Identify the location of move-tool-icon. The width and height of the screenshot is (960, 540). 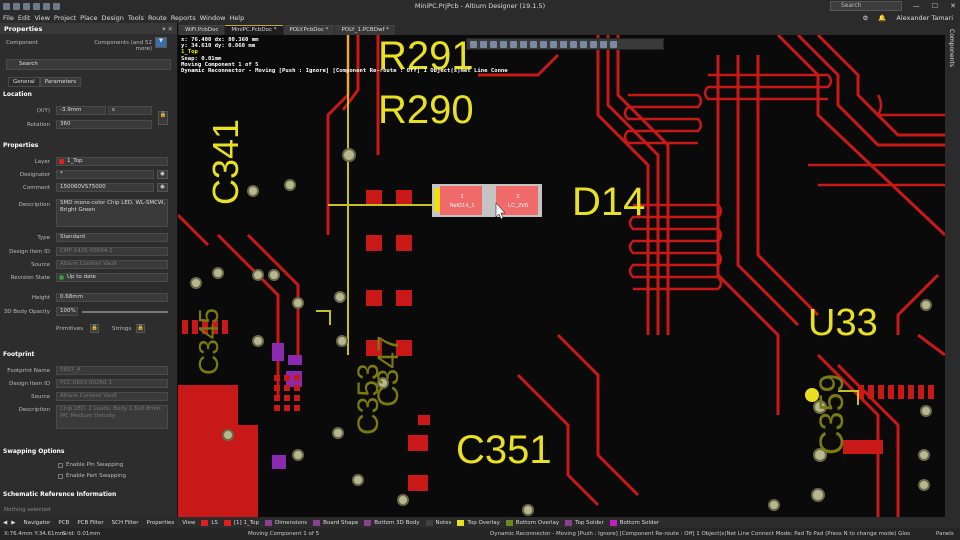
(513, 44).